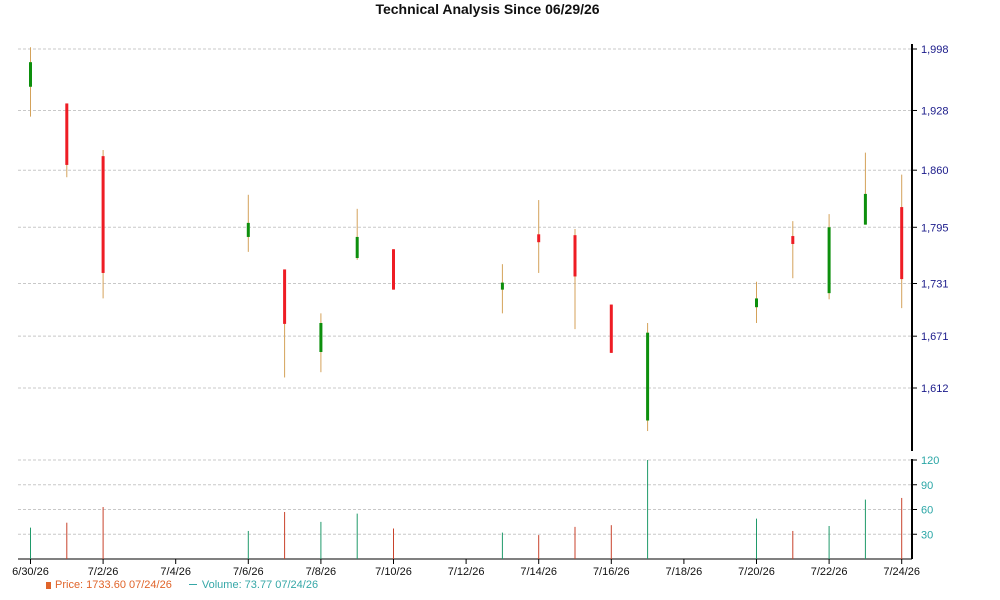 This screenshot has height=600, width=1000. Describe the element at coordinates (756, 572) in the screenshot. I see `x-tick-label: 7/20/26` at that location.